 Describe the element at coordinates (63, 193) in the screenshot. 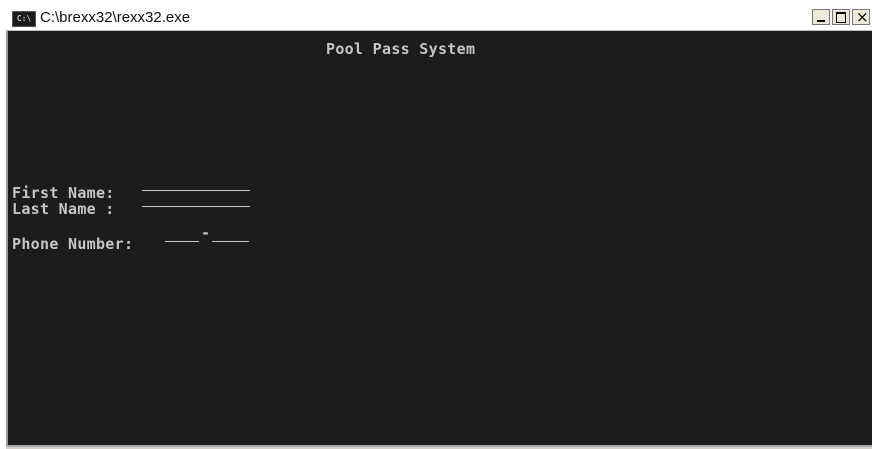

I see `first-name-label: First Name:` at that location.